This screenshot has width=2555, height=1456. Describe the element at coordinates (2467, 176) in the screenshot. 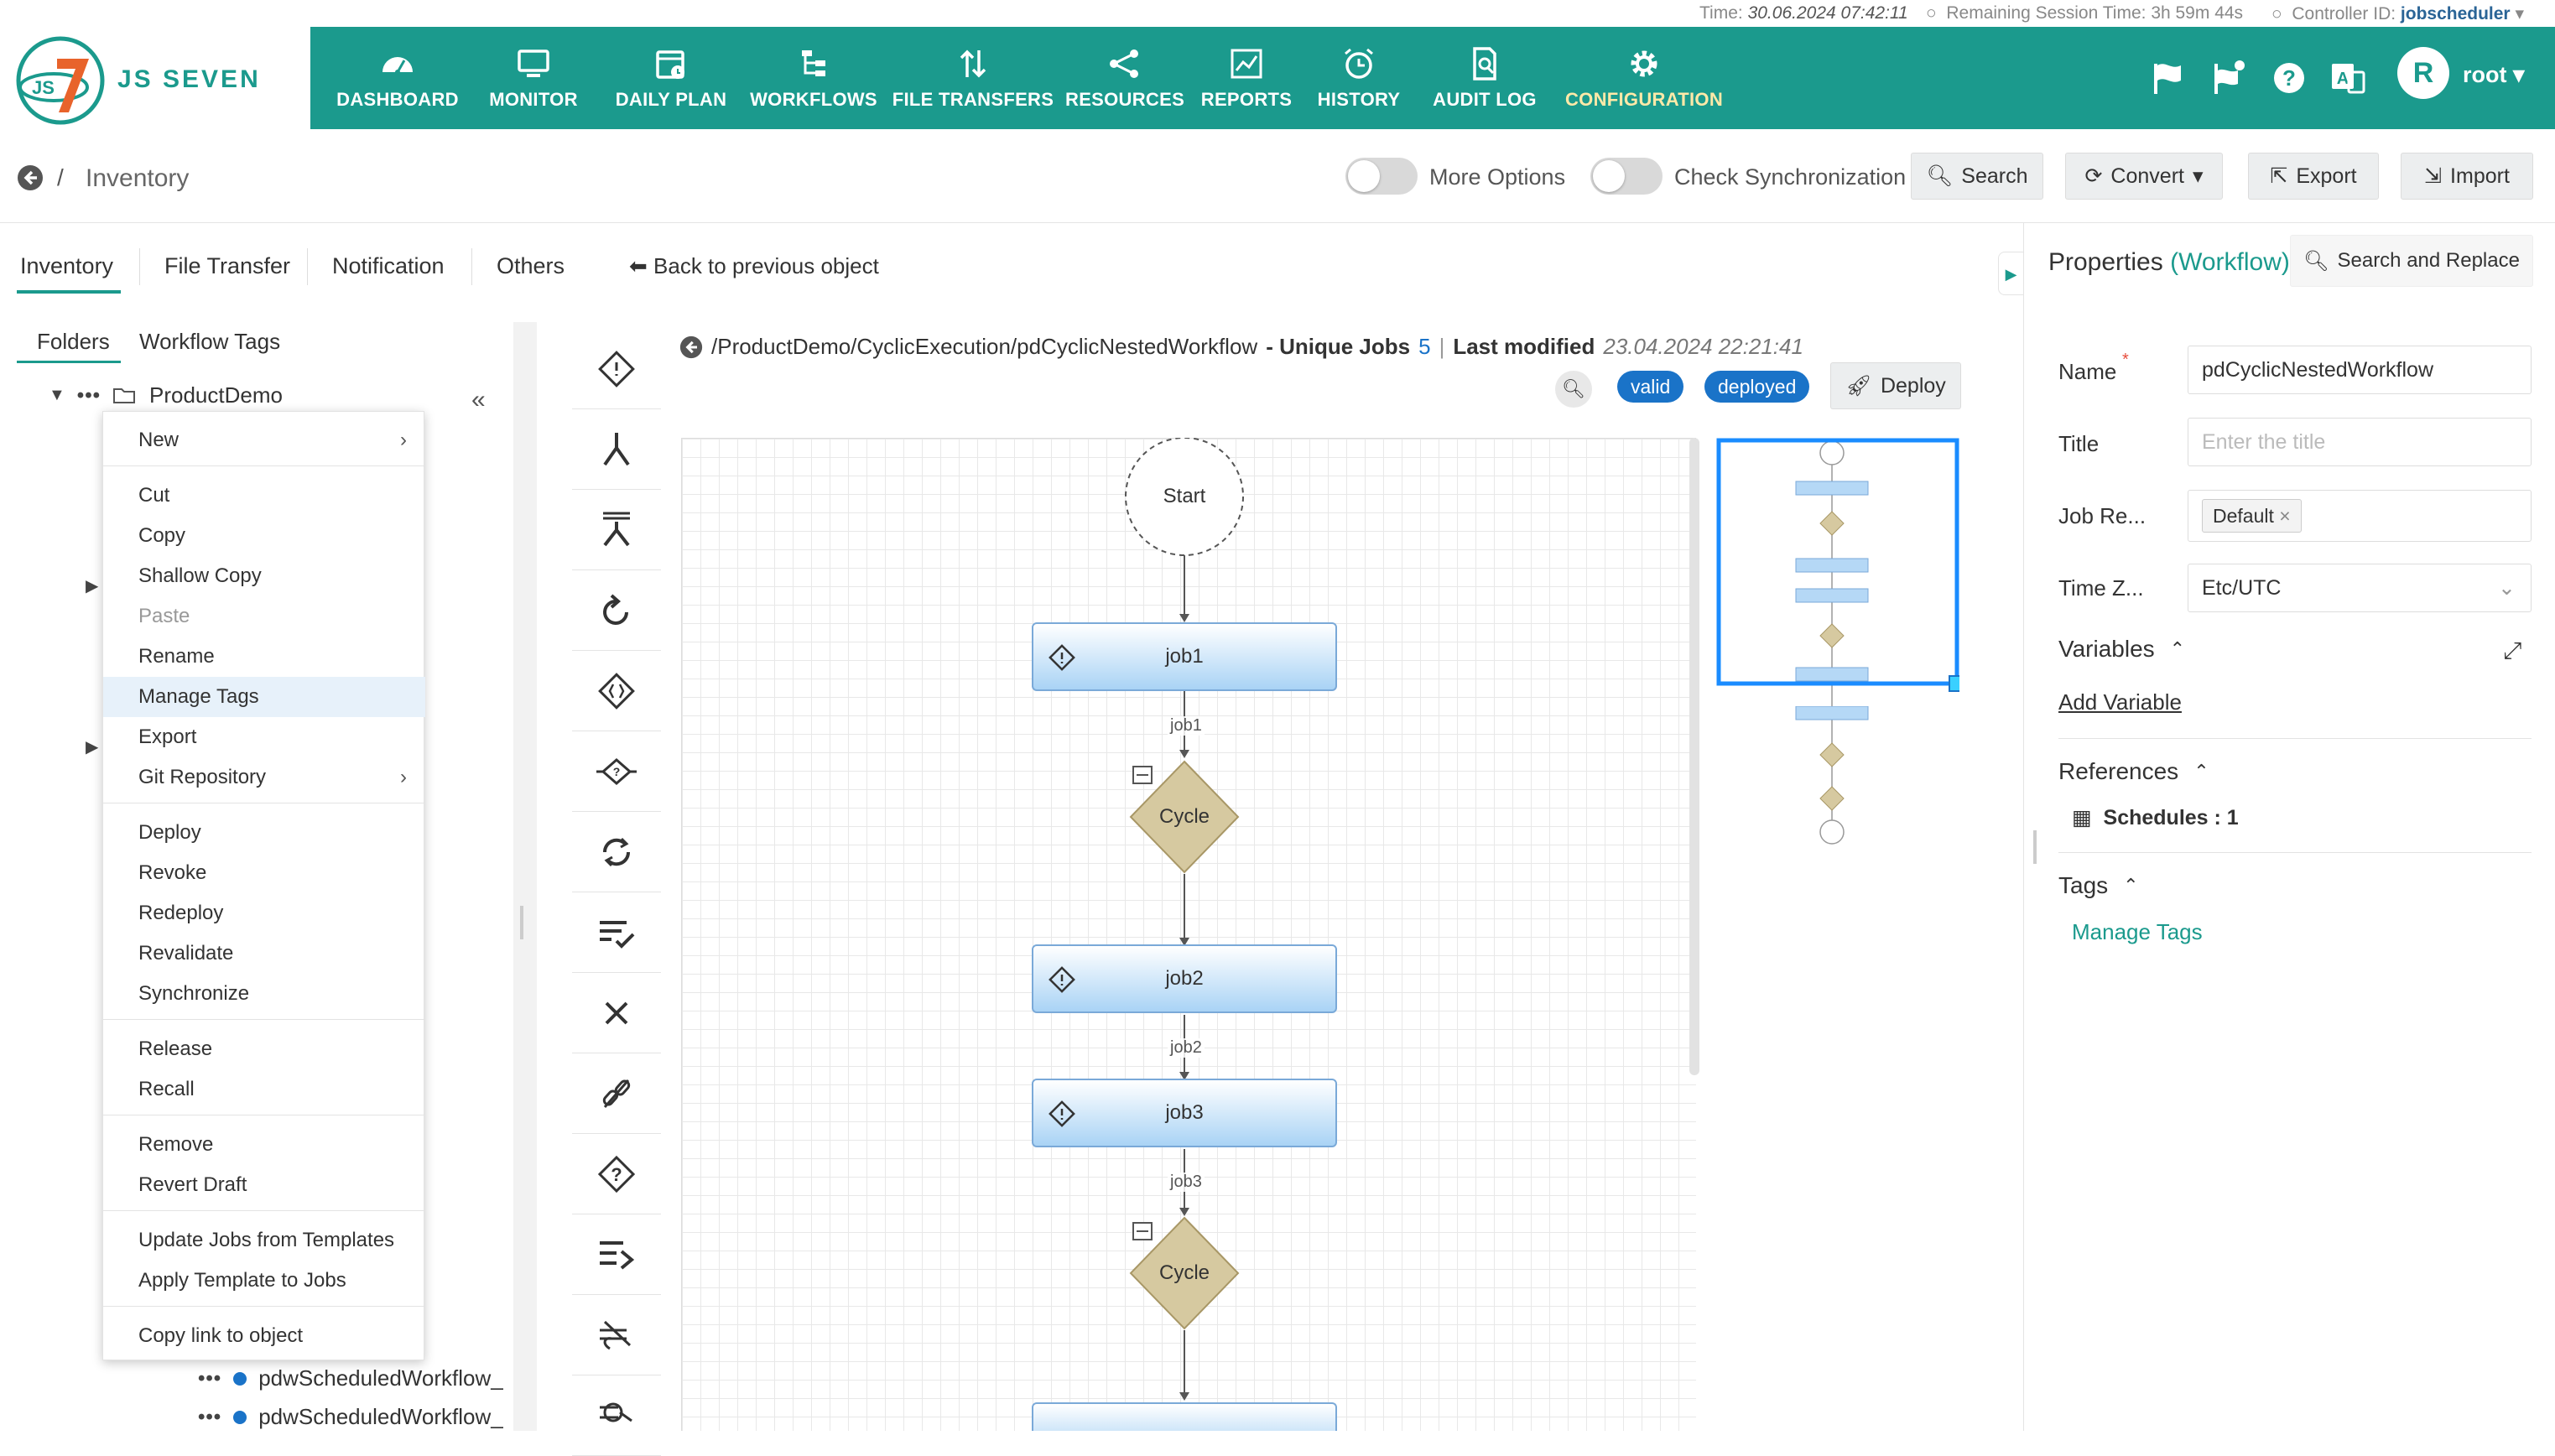

I see `import-button: ⇲ Import` at that location.